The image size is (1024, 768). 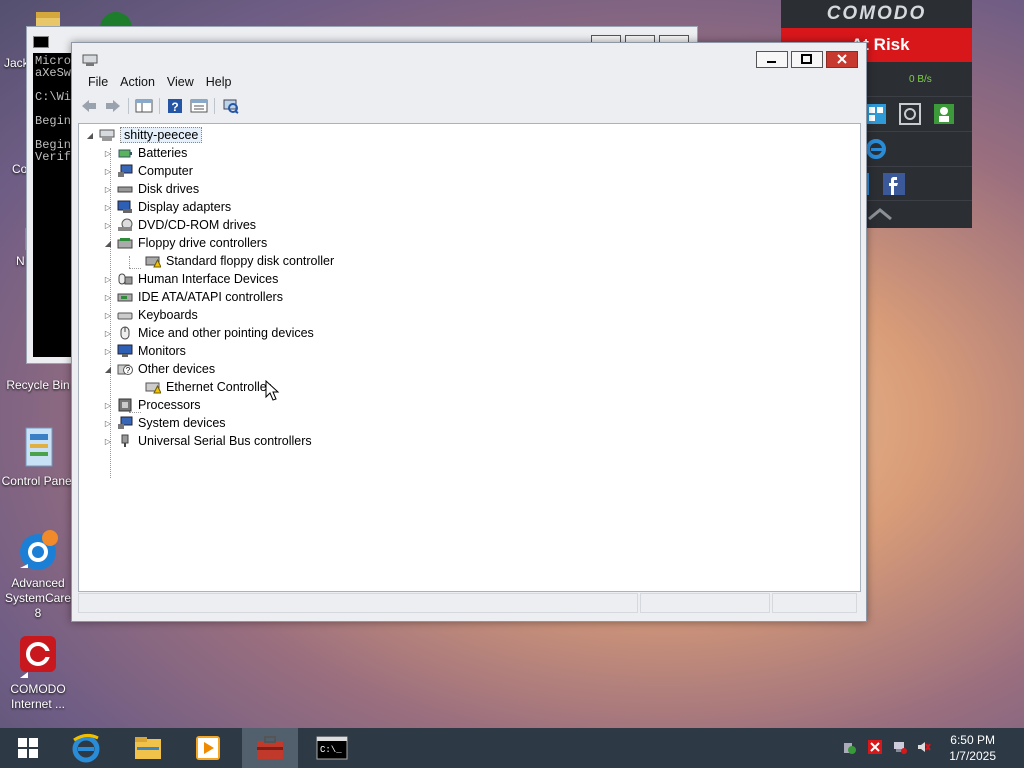 What do you see at coordinates (152, 405) in the screenshot?
I see `tree-item-processors: ▷ Processors` at bounding box center [152, 405].